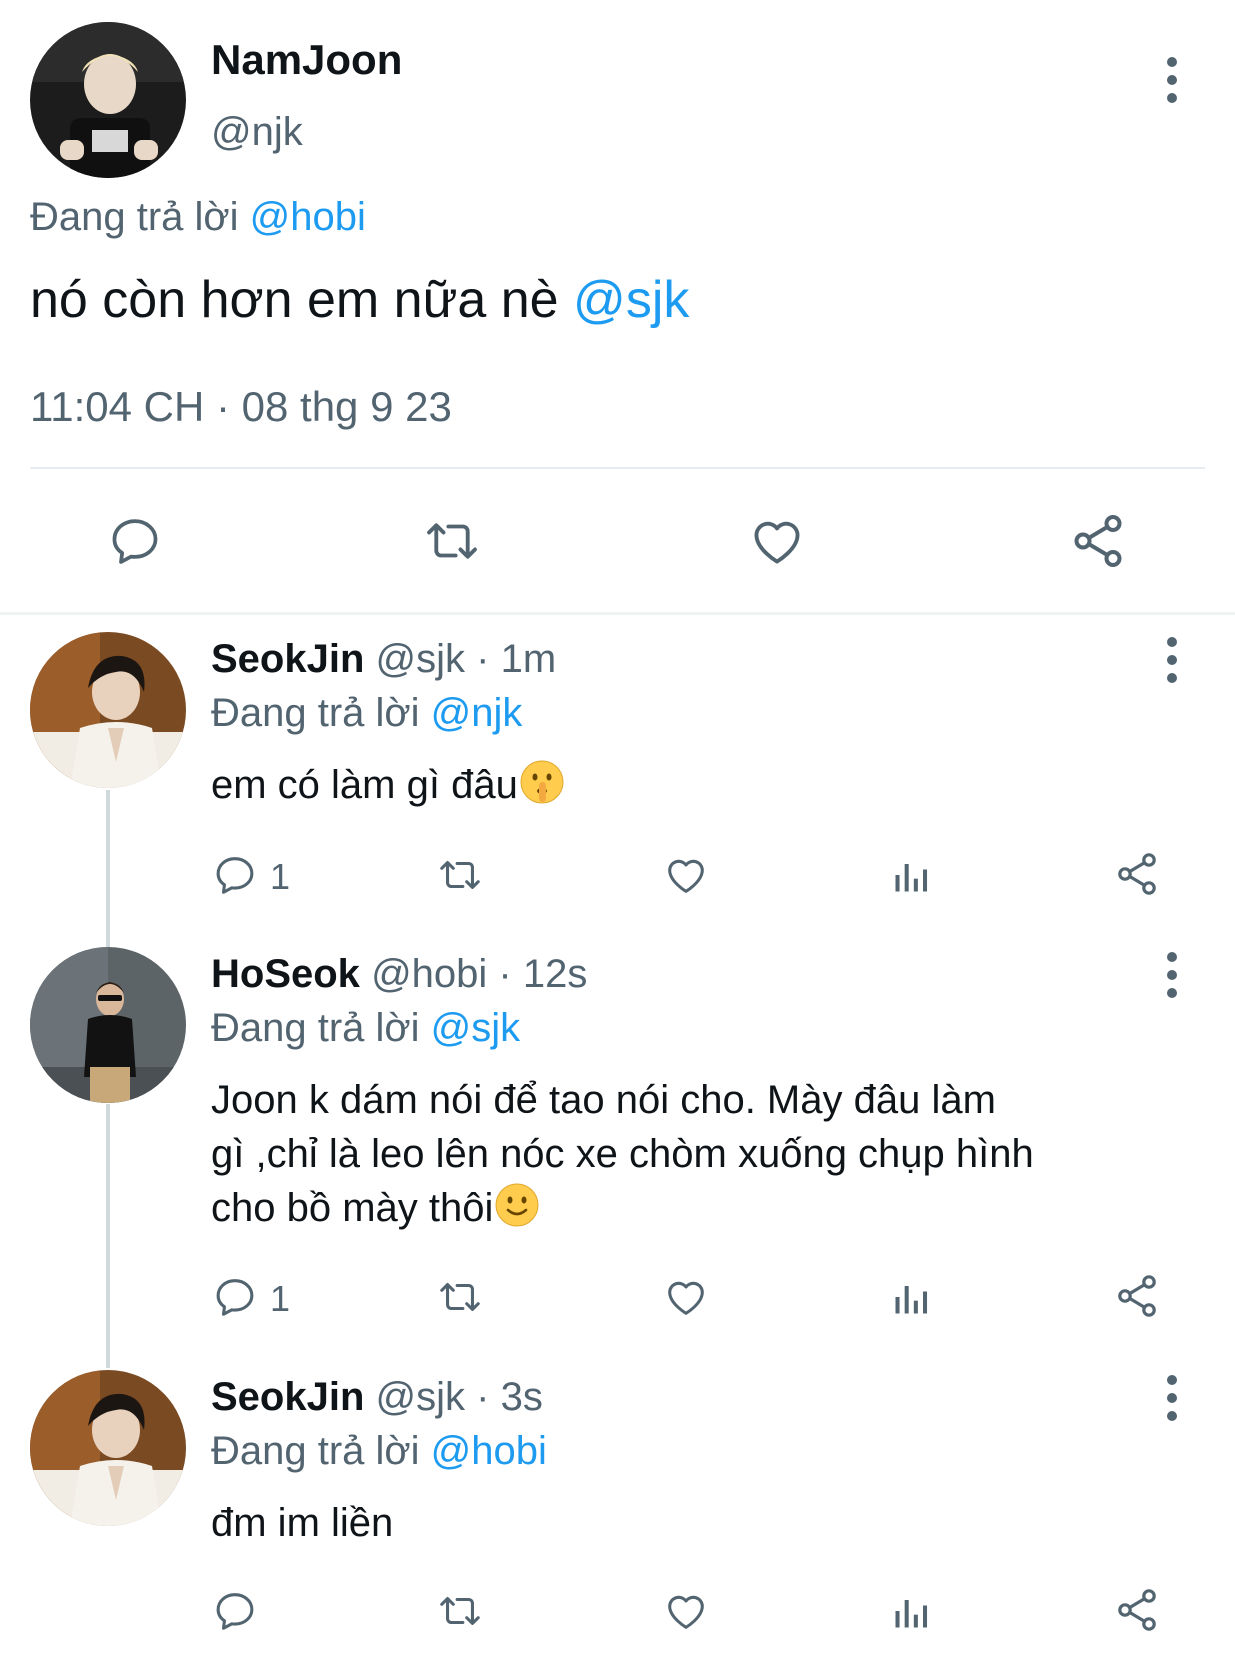  I want to click on main-tweet-text: nó còn hơn em nữa nè @sjk, so click(359, 300).